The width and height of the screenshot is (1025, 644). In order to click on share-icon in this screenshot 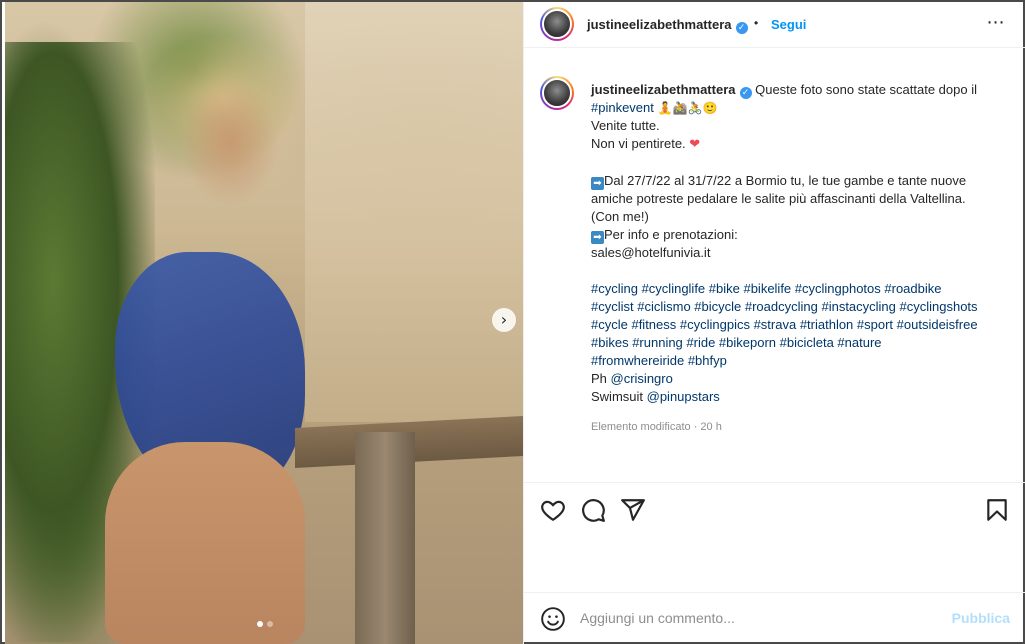, I will do `click(633, 510)`.